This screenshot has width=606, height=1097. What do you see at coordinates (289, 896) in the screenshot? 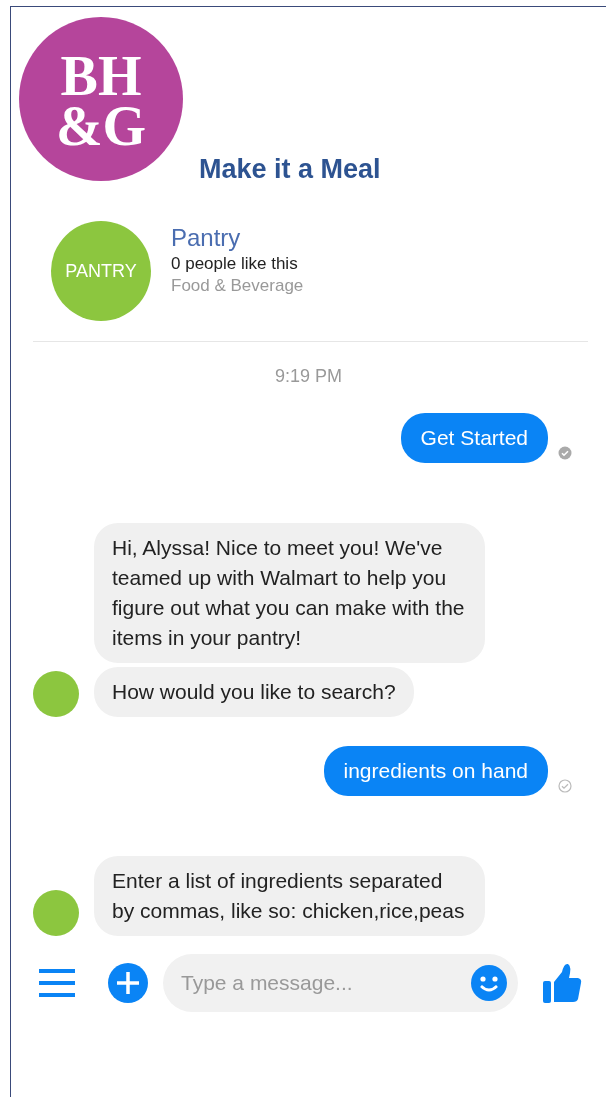
I see `received-message: Enter a list of ingredients separated by commas, like so: chicken,rice,peas` at bounding box center [289, 896].